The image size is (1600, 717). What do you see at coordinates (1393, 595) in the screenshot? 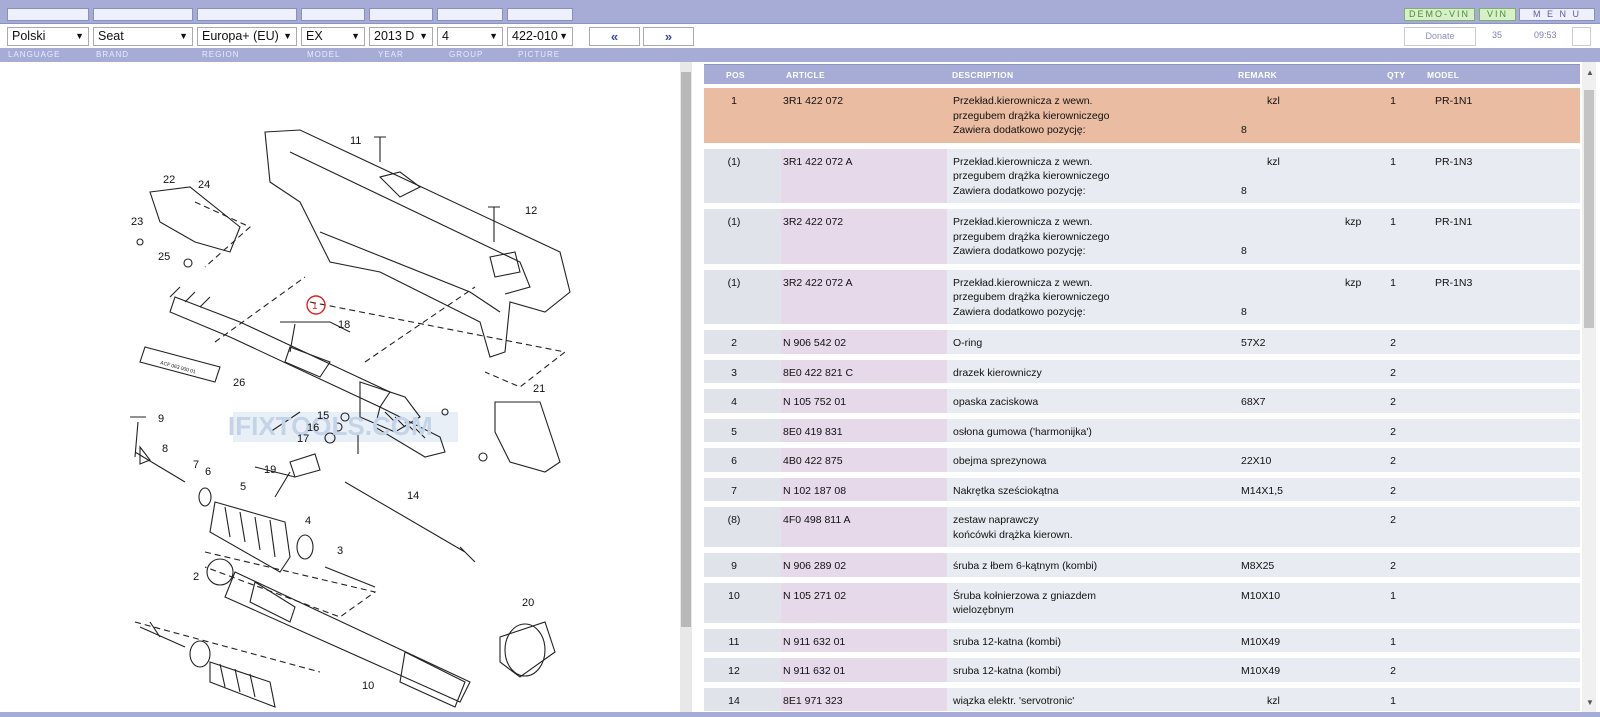
I see `qty-cell: 1` at bounding box center [1393, 595].